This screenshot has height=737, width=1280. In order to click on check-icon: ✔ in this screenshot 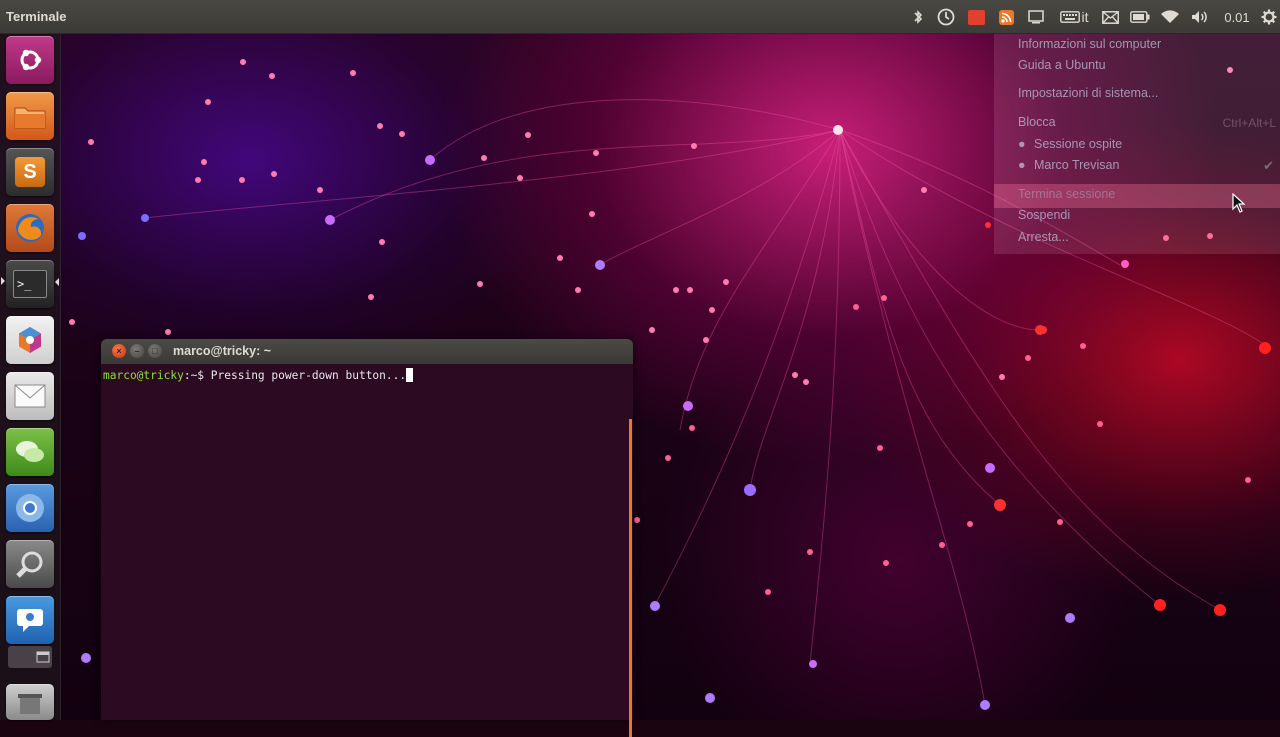, I will do `click(1268, 165)`.